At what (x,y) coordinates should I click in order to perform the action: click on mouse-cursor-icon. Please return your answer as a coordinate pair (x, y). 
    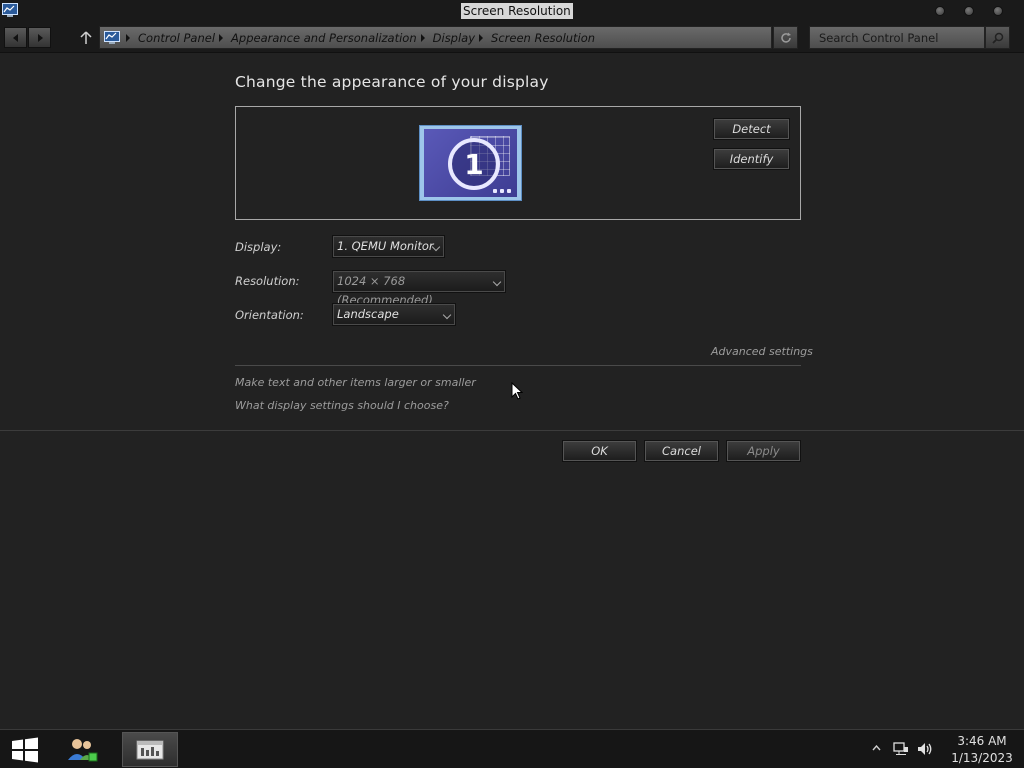
    Looking at the image, I should click on (517, 391).